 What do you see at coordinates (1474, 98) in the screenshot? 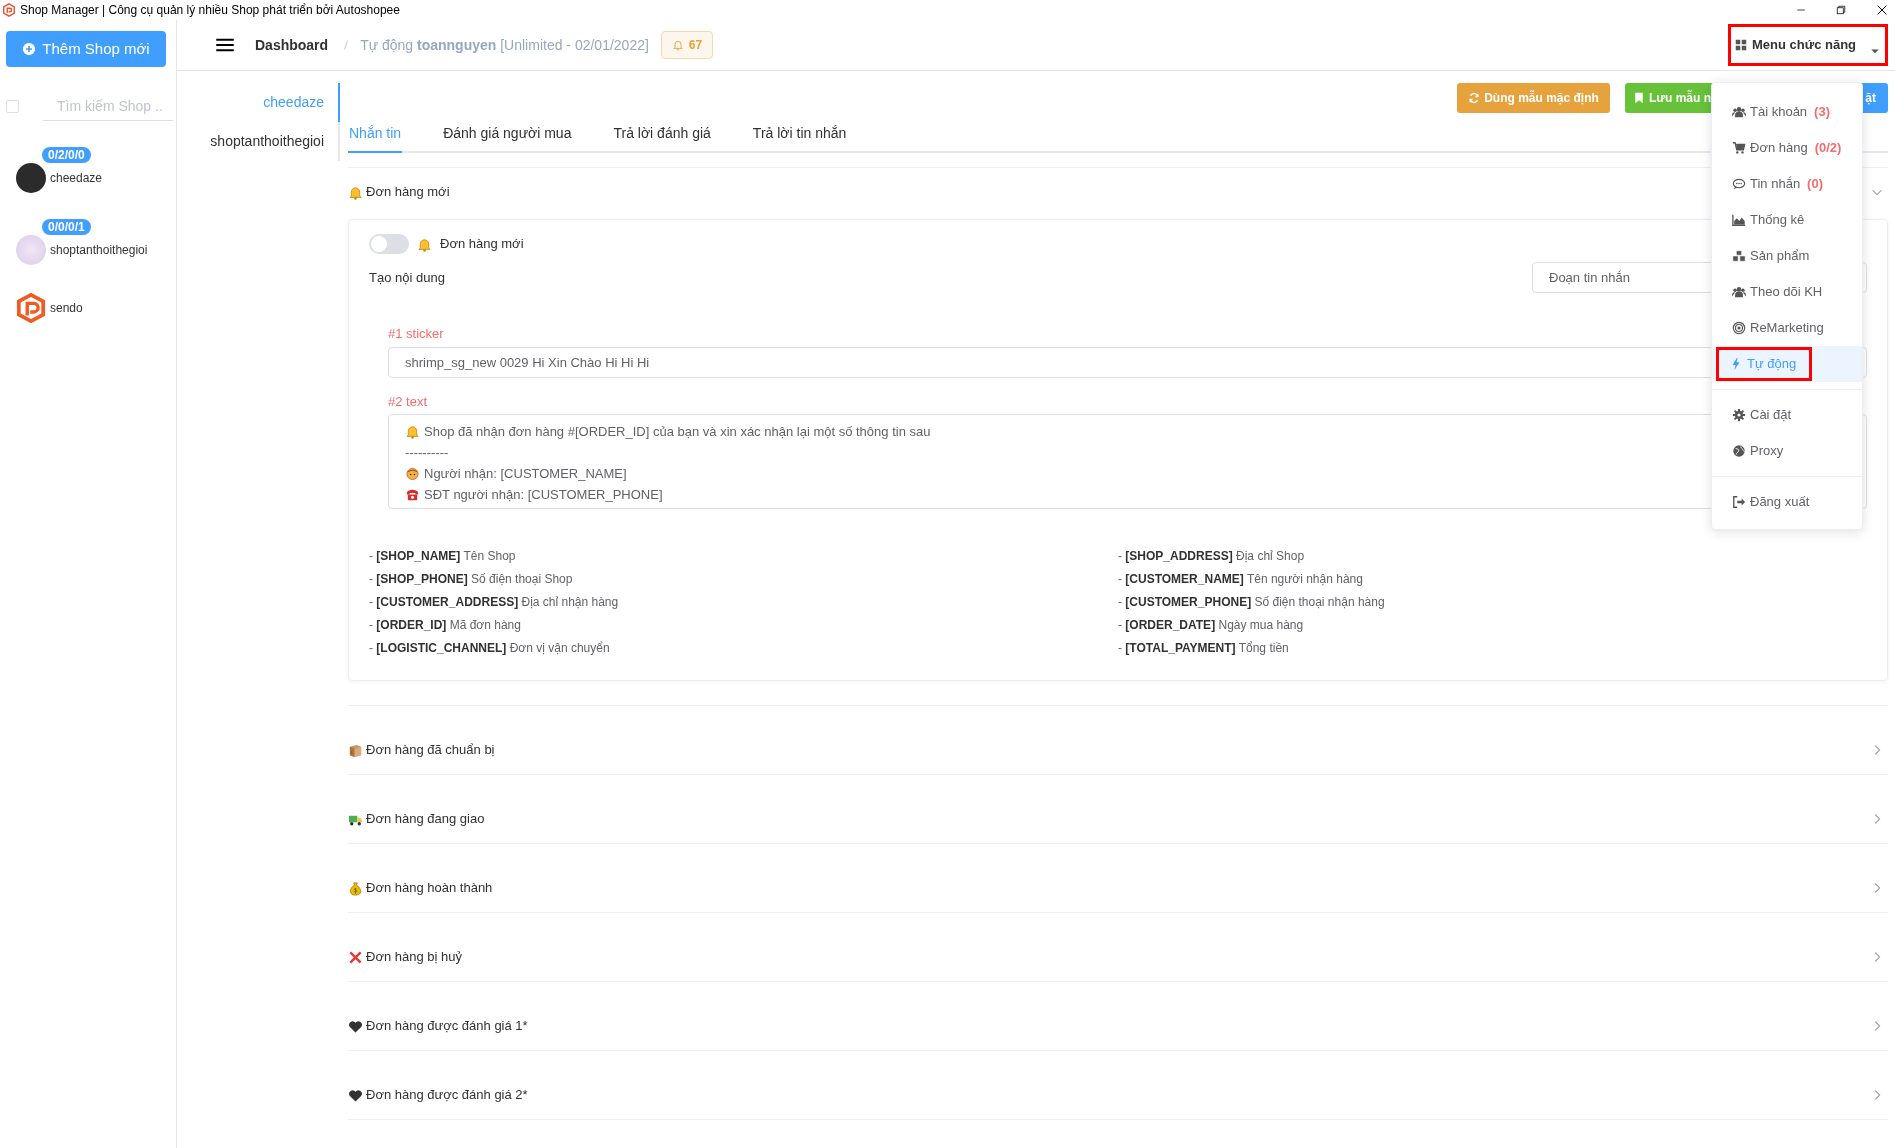
I see `refresh-icon` at bounding box center [1474, 98].